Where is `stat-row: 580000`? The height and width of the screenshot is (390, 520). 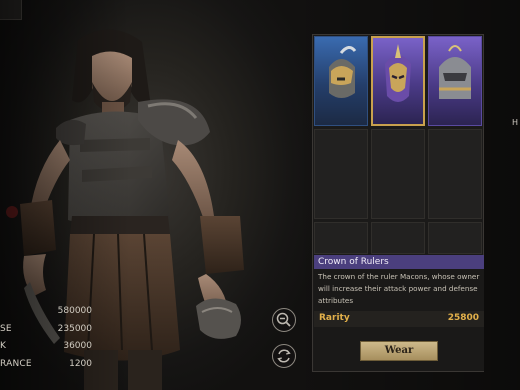 stat-row: 580000 is located at coordinates (50, 315).